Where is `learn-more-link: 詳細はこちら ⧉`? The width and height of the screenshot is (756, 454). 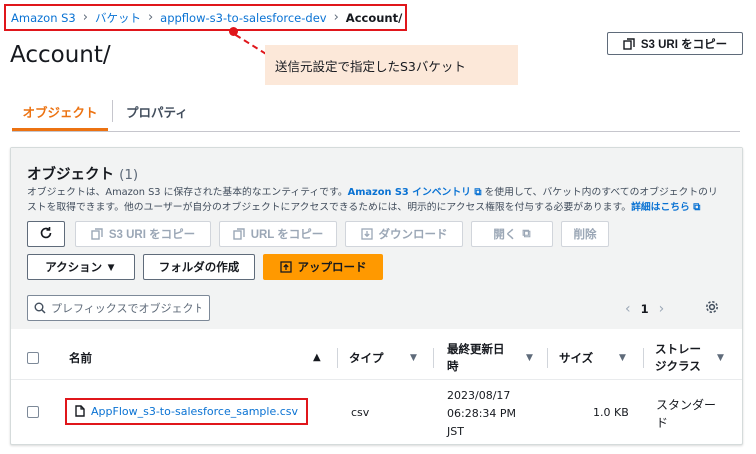 learn-more-link: 詳細はこちら ⧉ is located at coordinates (665, 207).